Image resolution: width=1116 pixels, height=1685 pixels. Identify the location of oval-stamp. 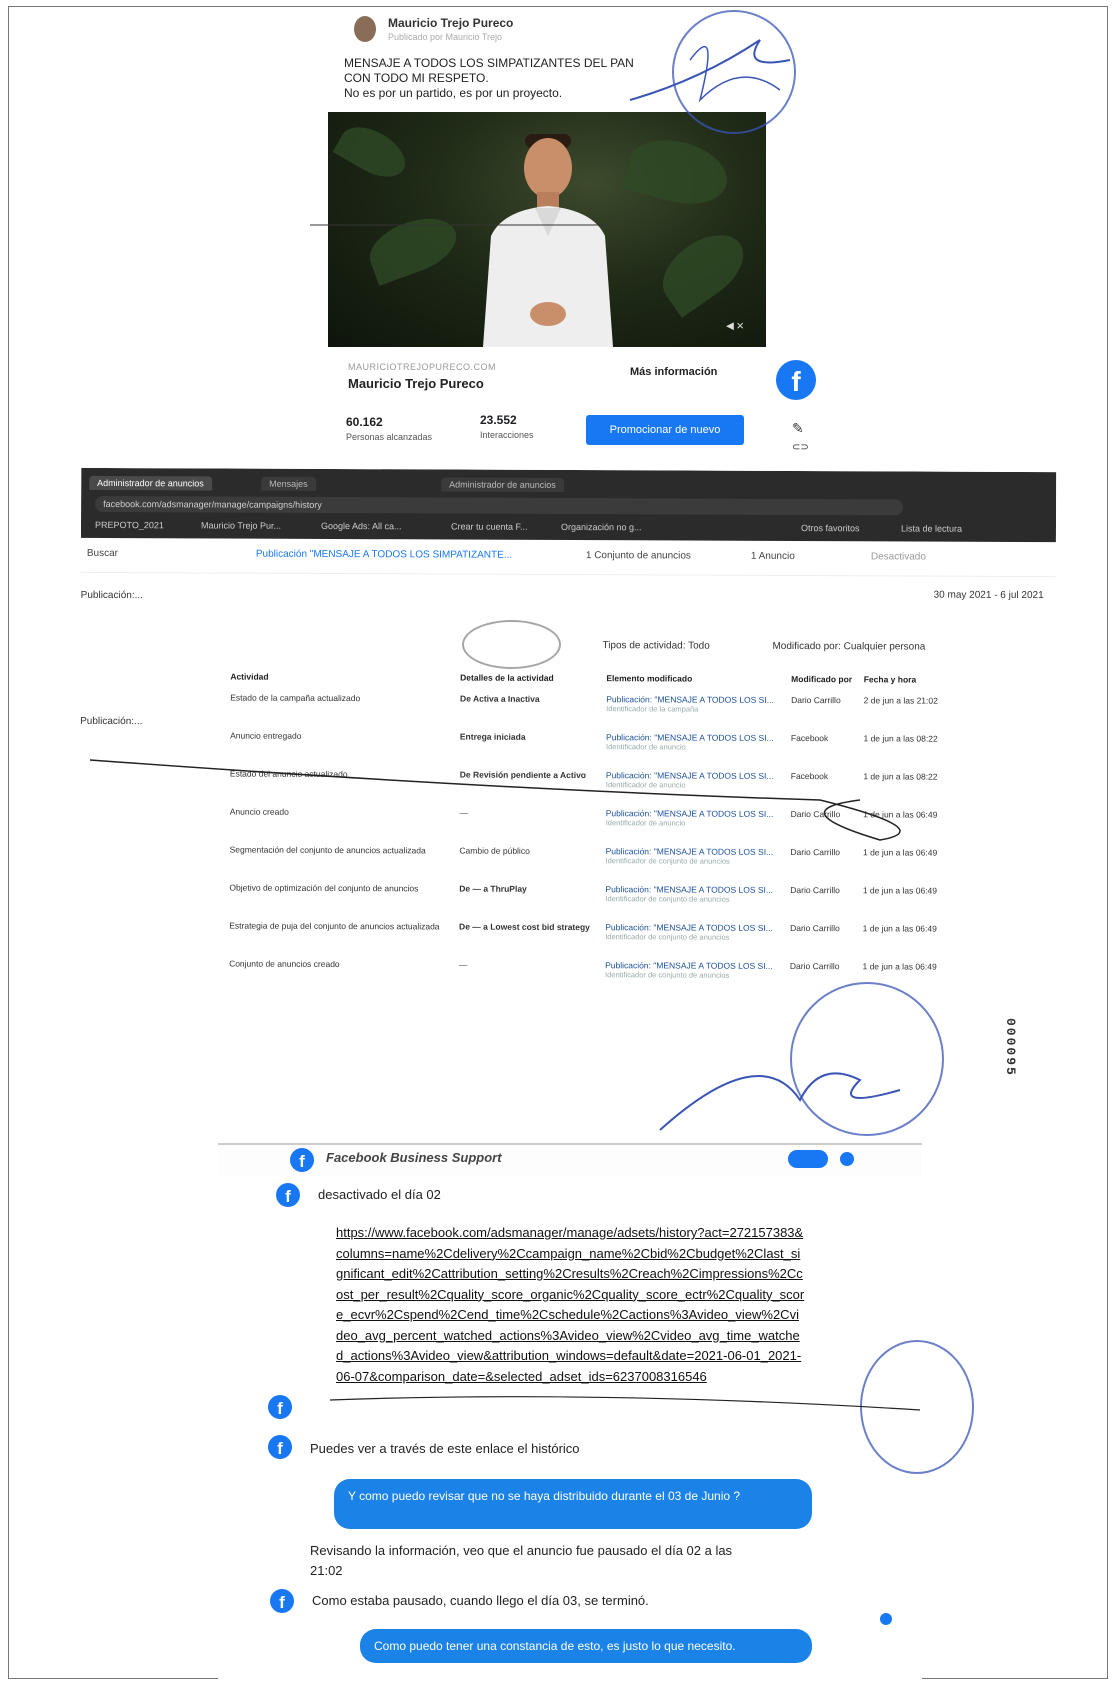
(511, 644).